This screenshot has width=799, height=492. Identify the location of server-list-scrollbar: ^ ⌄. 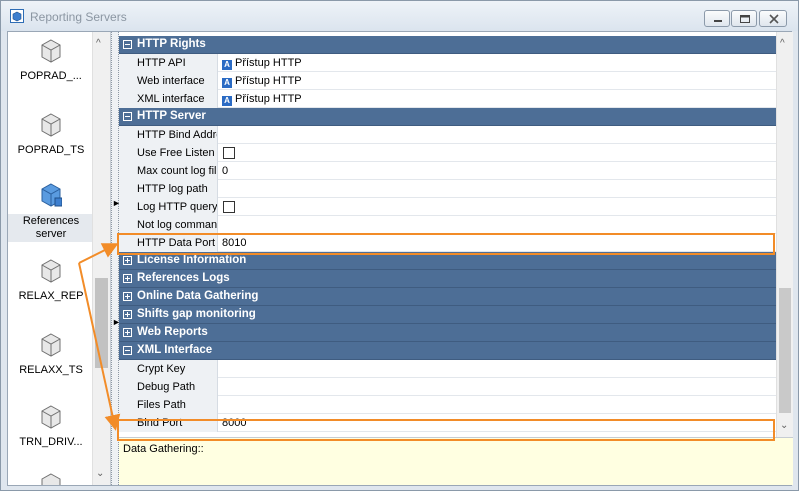
(101, 258).